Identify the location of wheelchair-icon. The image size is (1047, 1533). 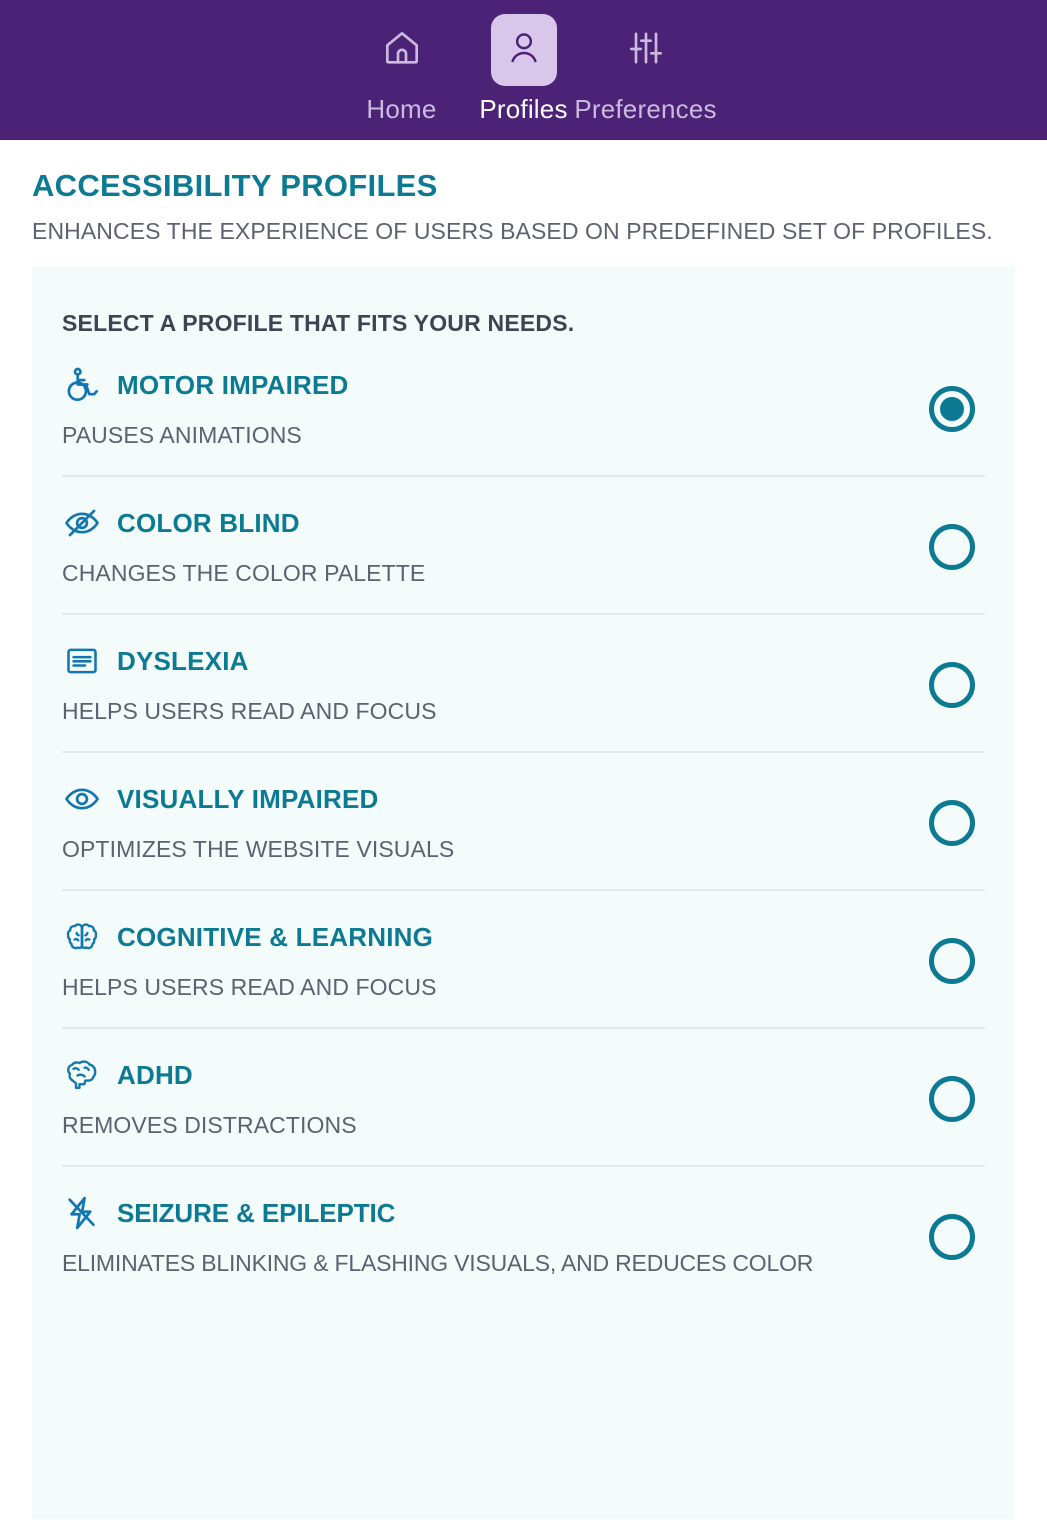
(82, 385).